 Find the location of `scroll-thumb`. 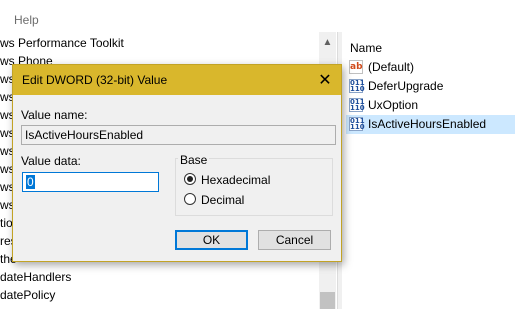

scroll-thumb is located at coordinates (327, 300).